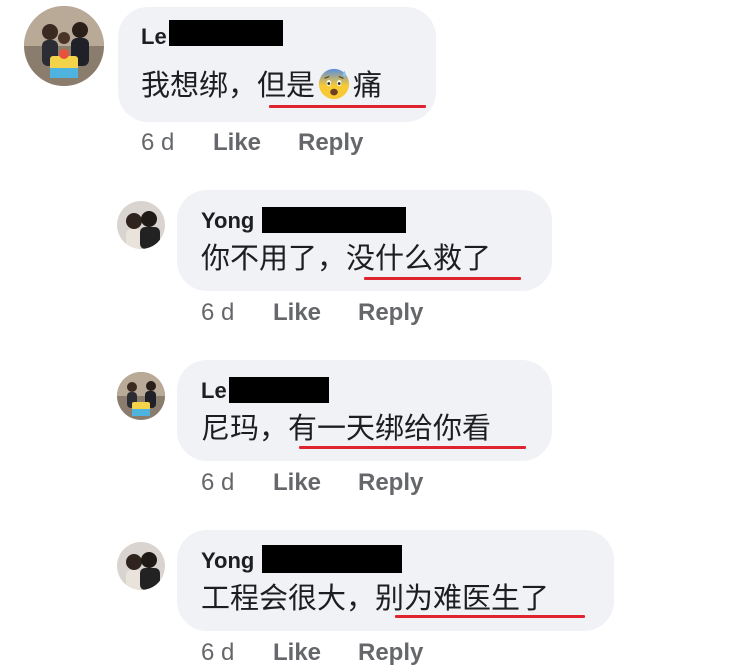 The width and height of the screenshot is (750, 670). What do you see at coordinates (262, 85) in the screenshot?
I see `comment-text: 我想绑，但是 痛` at bounding box center [262, 85].